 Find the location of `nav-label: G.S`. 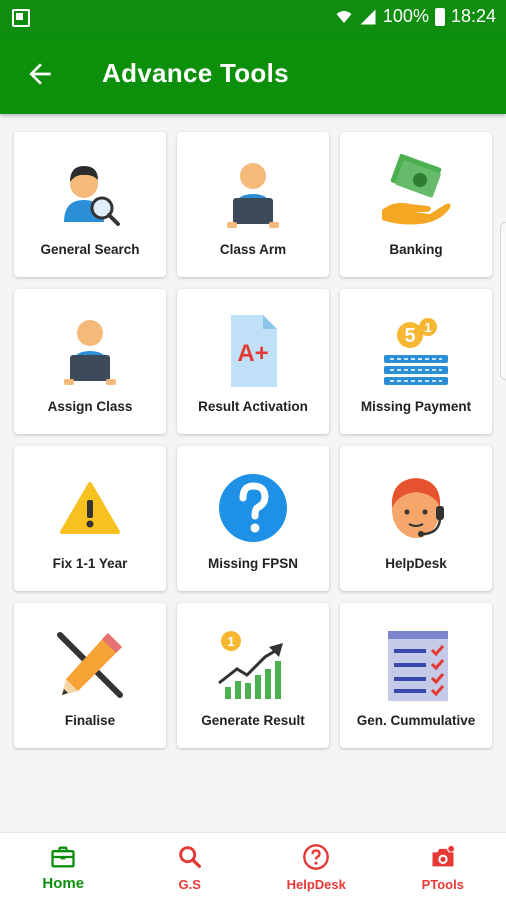

nav-label: G.S is located at coordinates (189, 884).